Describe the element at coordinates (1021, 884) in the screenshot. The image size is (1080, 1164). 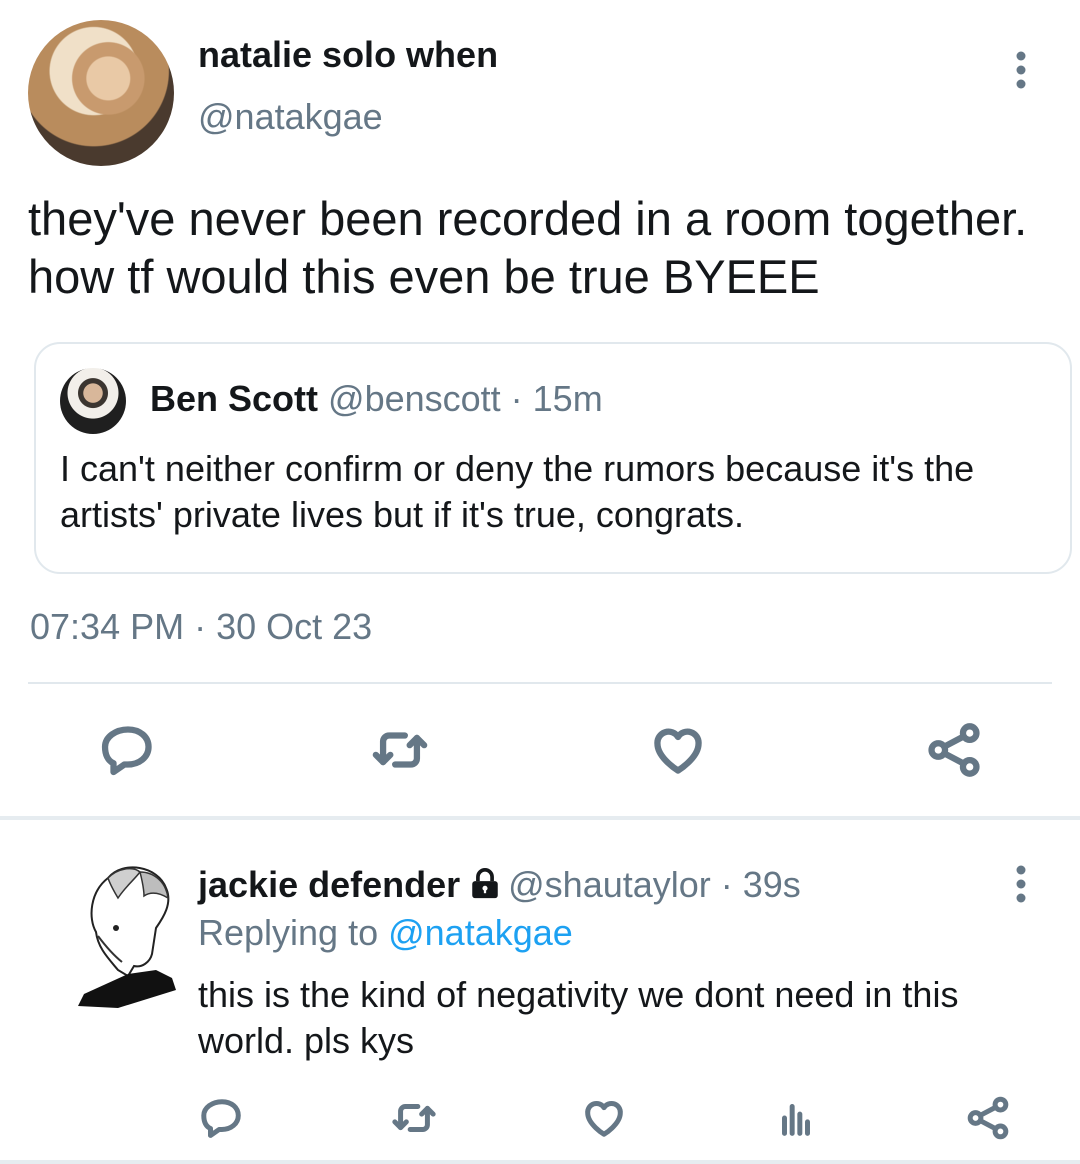
I see `reply-more-options-icon` at that location.